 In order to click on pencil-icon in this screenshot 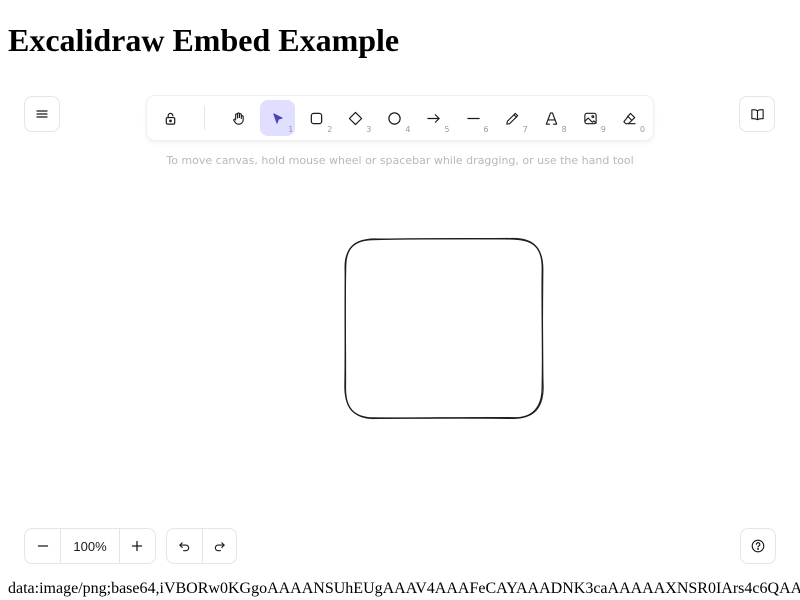, I will do `click(511, 118)`.